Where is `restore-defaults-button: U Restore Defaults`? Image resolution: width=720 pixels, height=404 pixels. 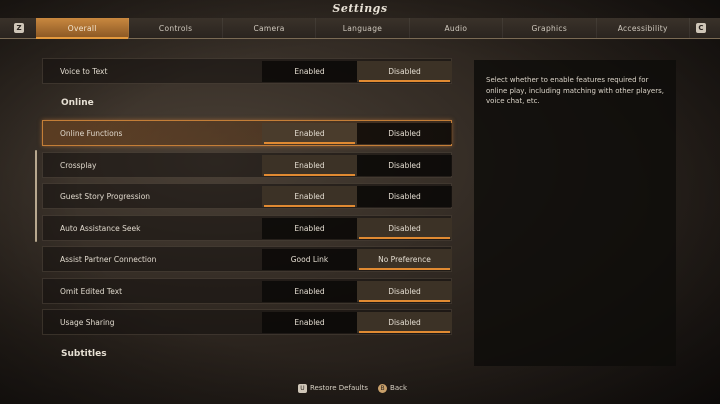 restore-defaults-button: U Restore Defaults is located at coordinates (333, 388).